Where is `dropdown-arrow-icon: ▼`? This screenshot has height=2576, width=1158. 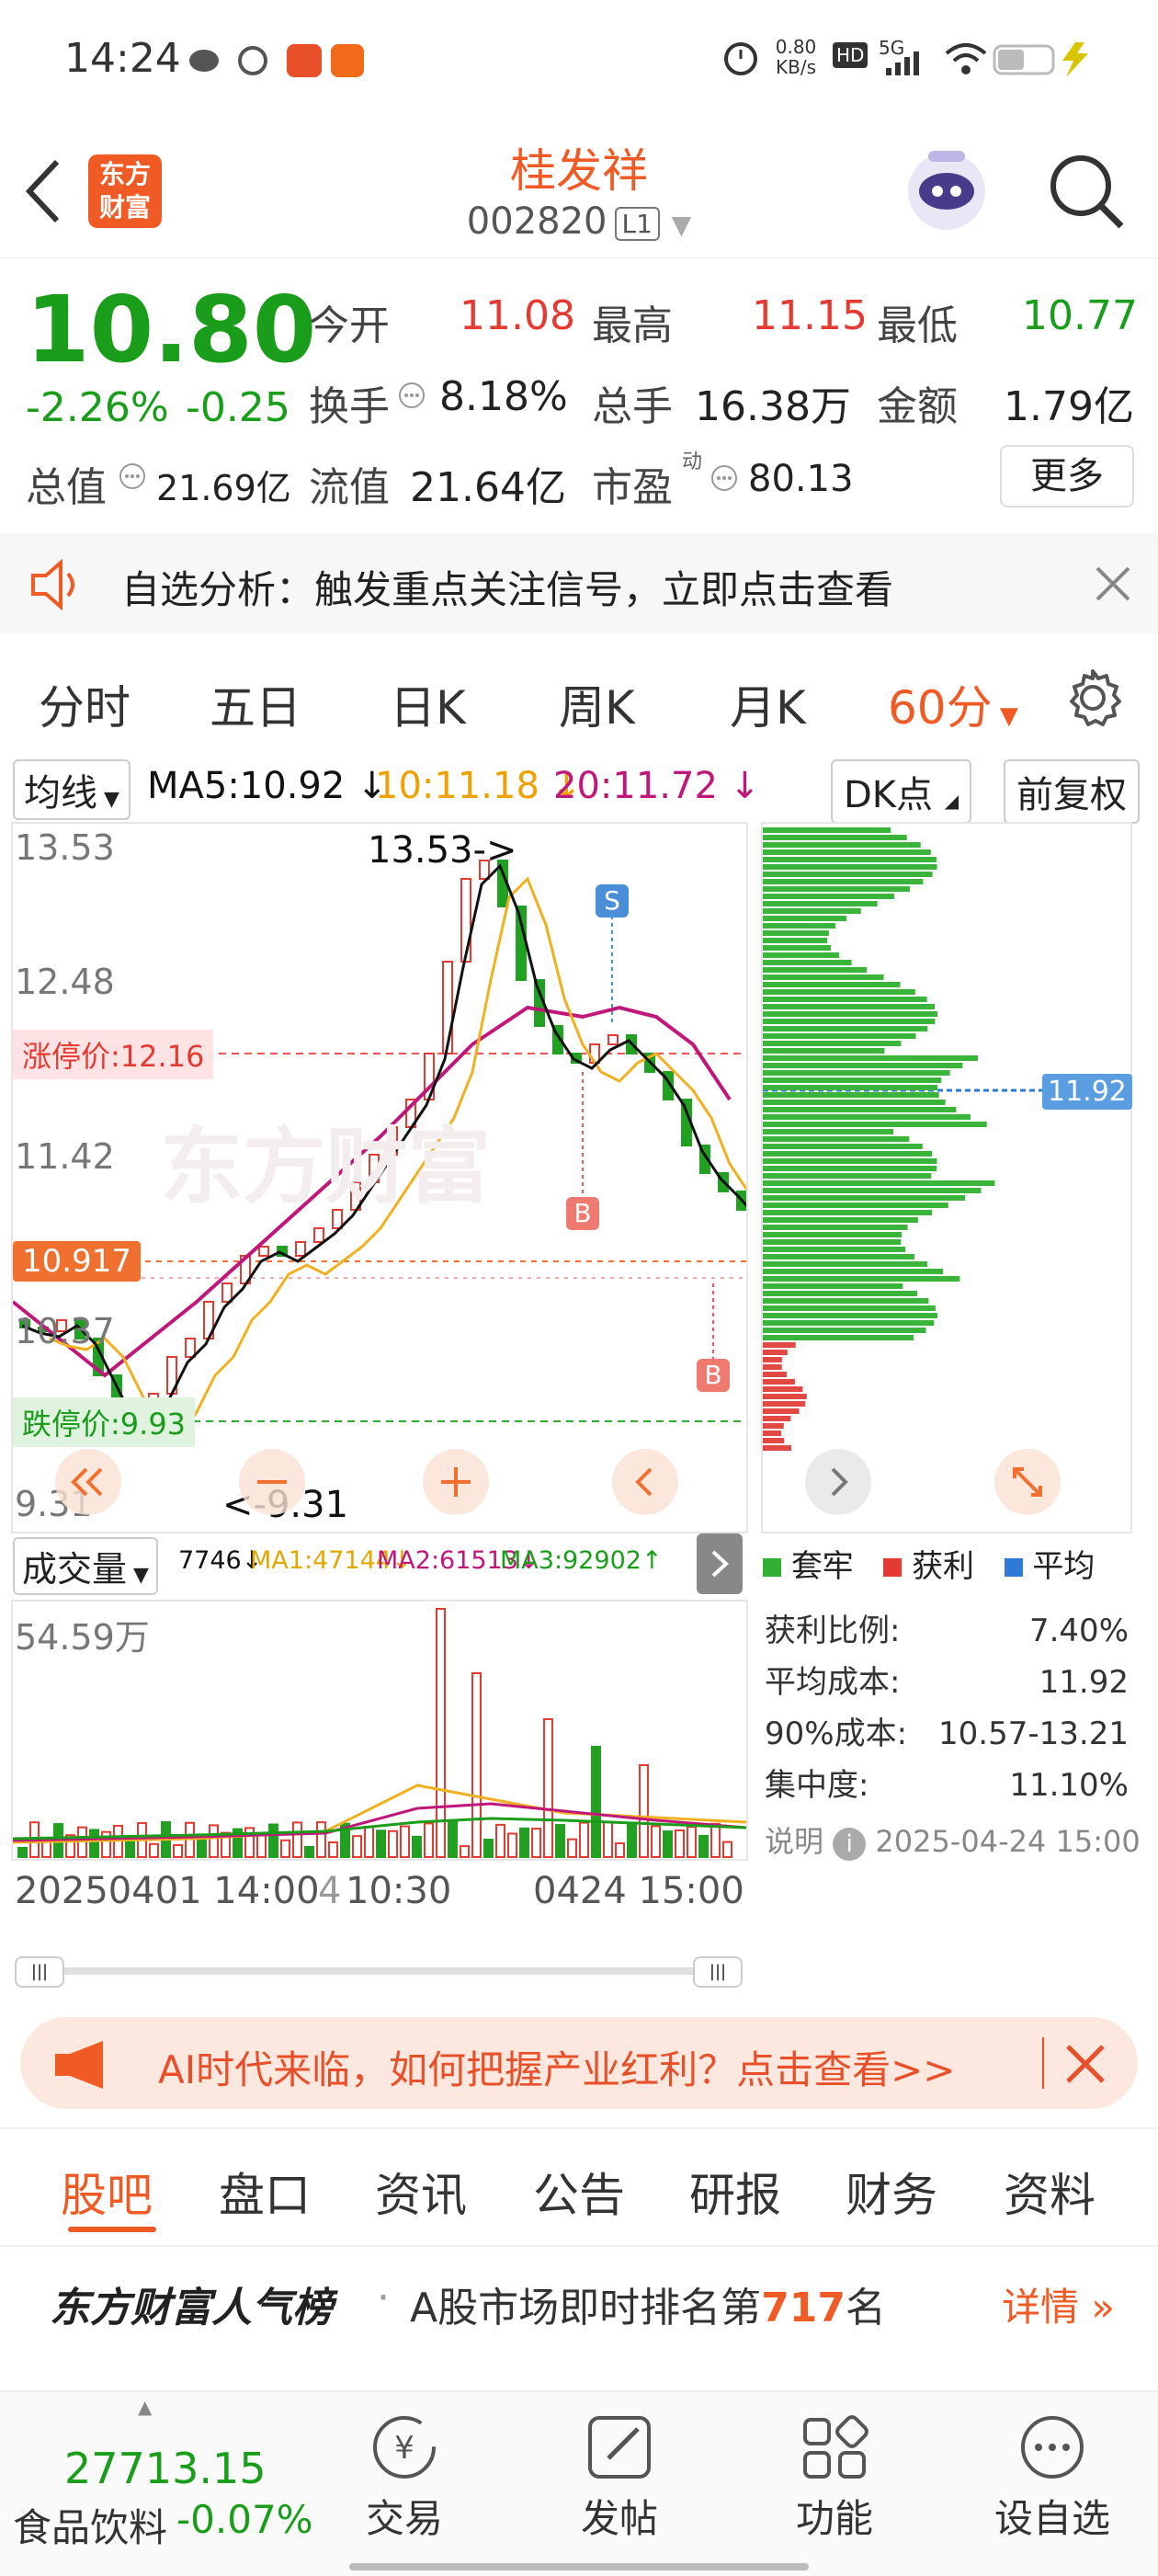 dropdown-arrow-icon: ▼ is located at coordinates (681, 225).